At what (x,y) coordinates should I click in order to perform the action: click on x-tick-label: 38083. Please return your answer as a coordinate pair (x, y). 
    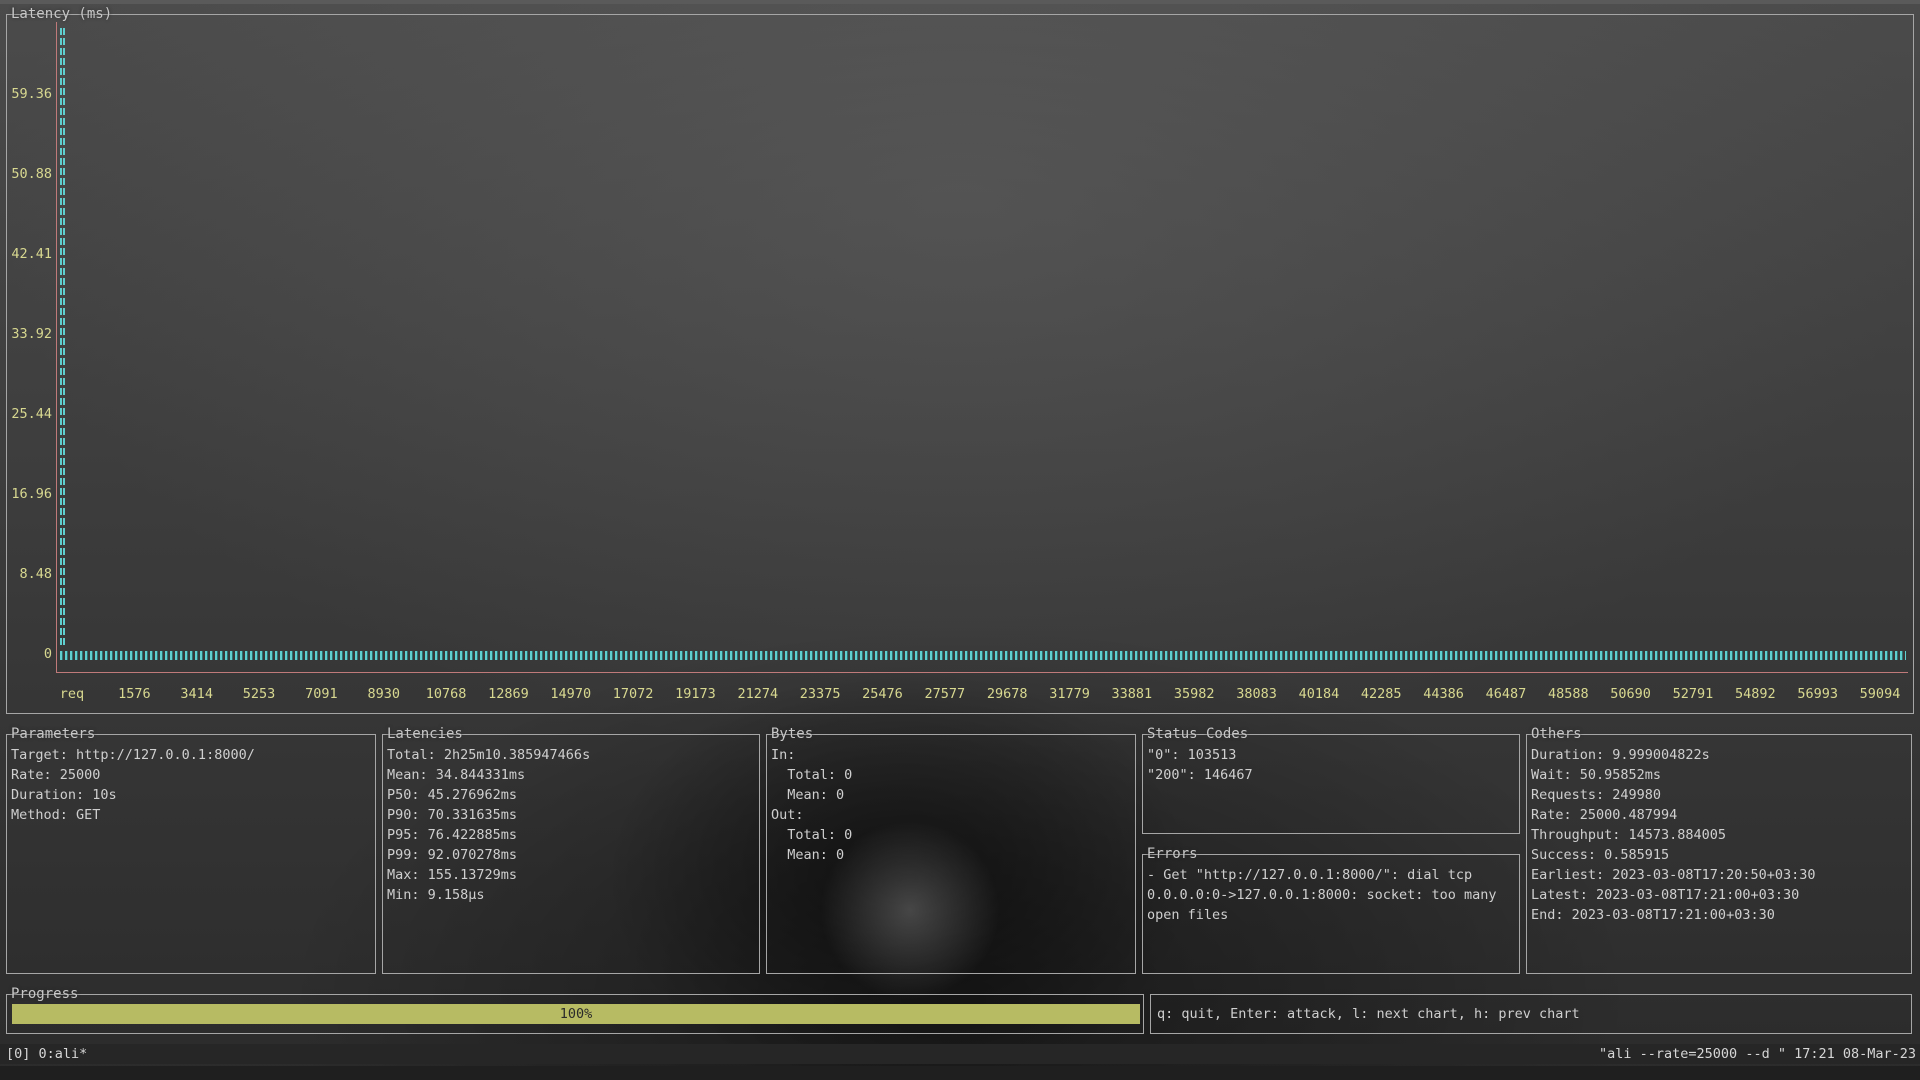
    Looking at the image, I should click on (1256, 694).